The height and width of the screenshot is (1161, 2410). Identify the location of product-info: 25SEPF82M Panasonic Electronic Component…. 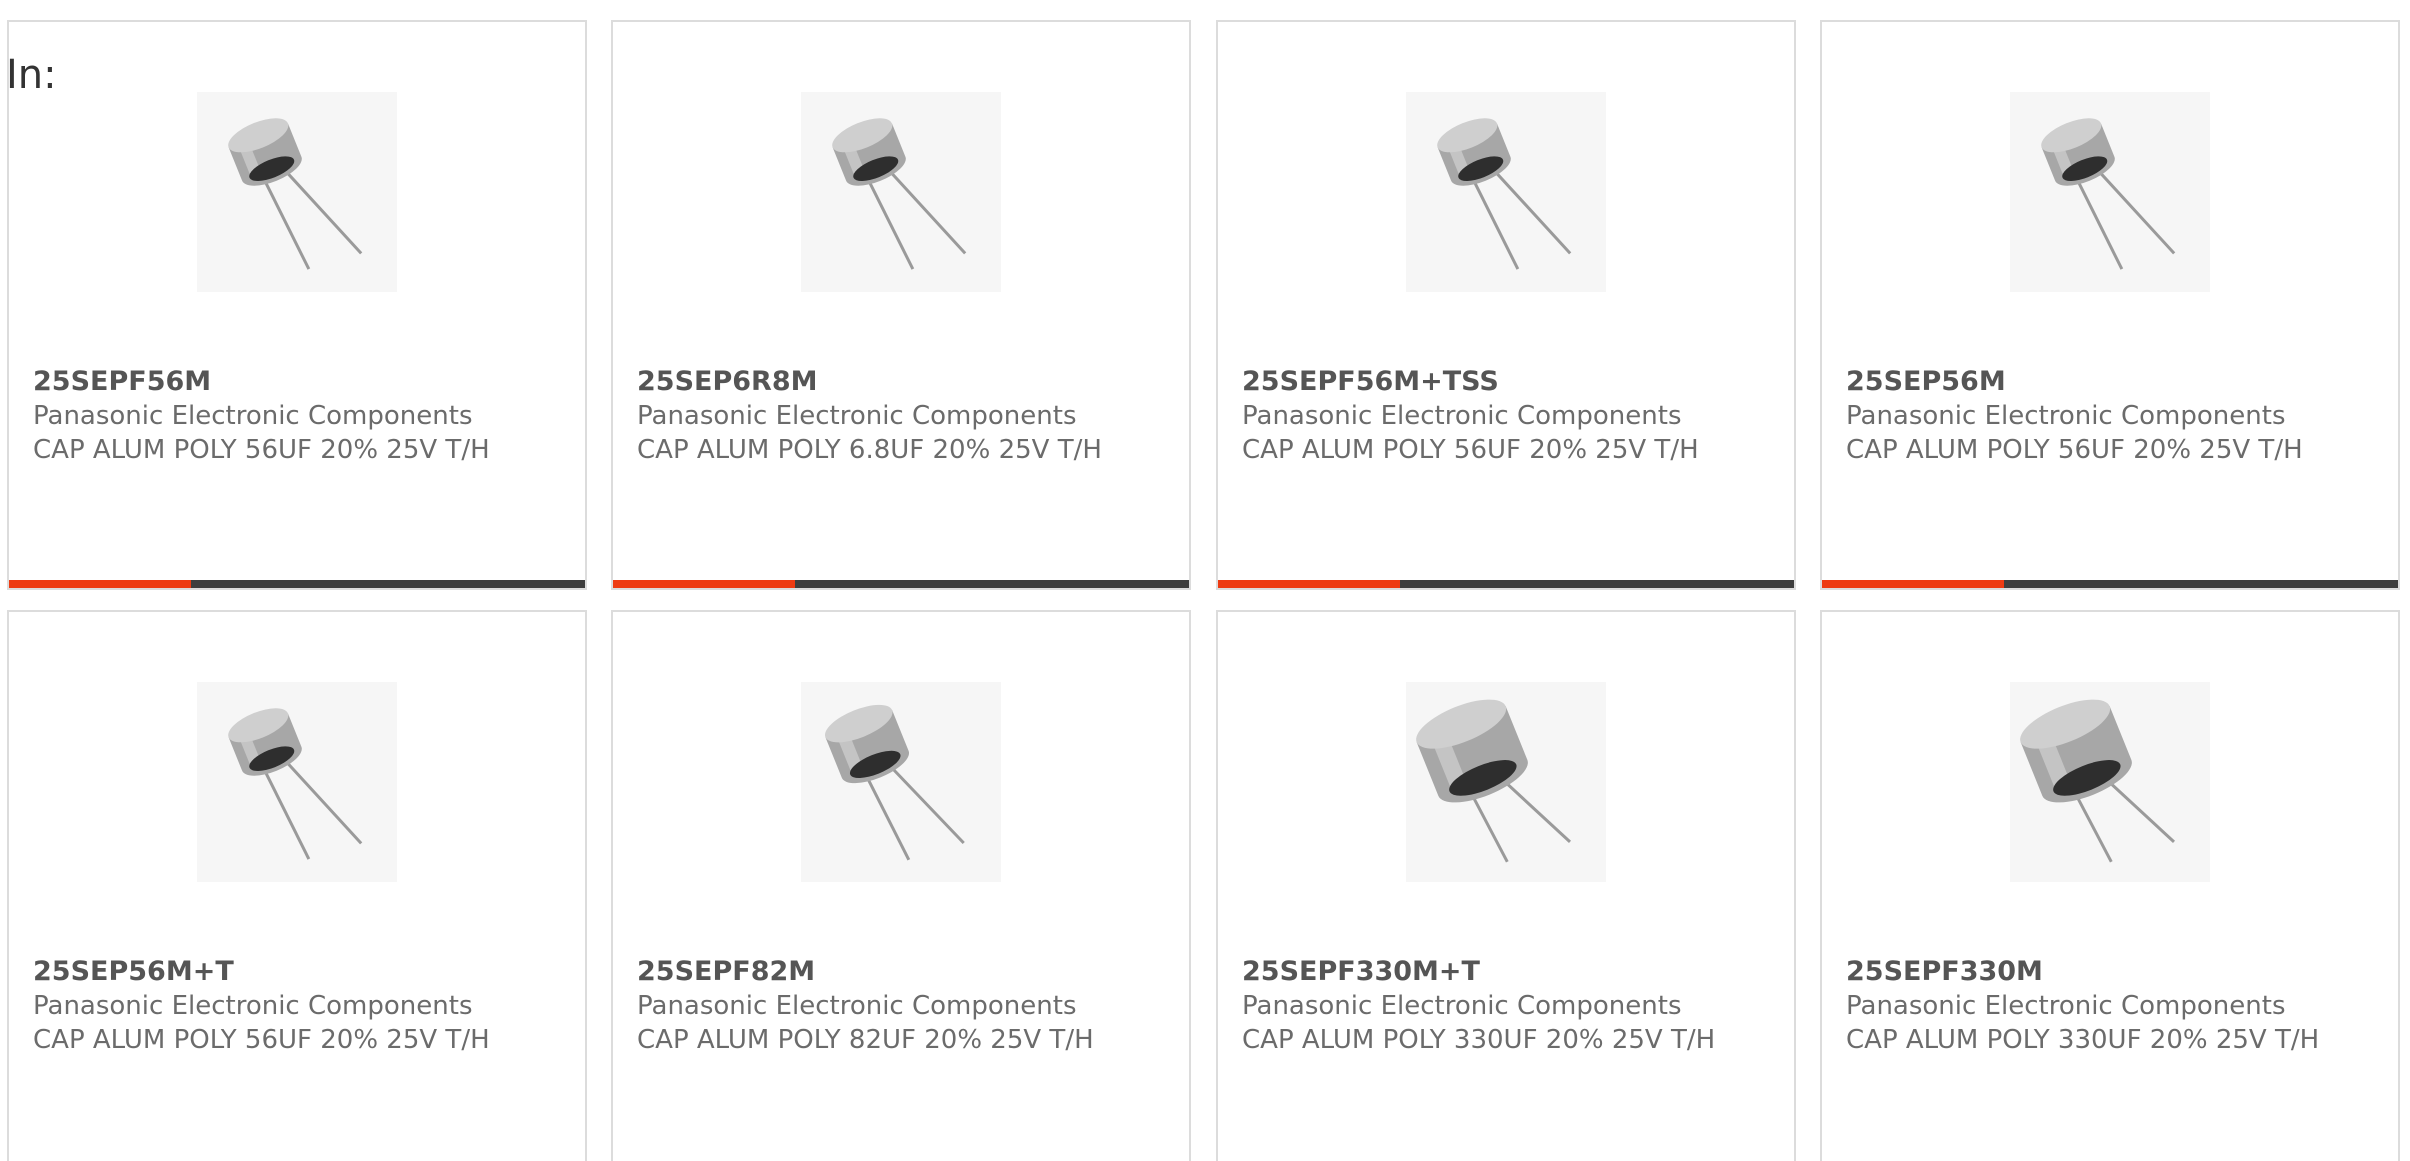
(897, 1006).